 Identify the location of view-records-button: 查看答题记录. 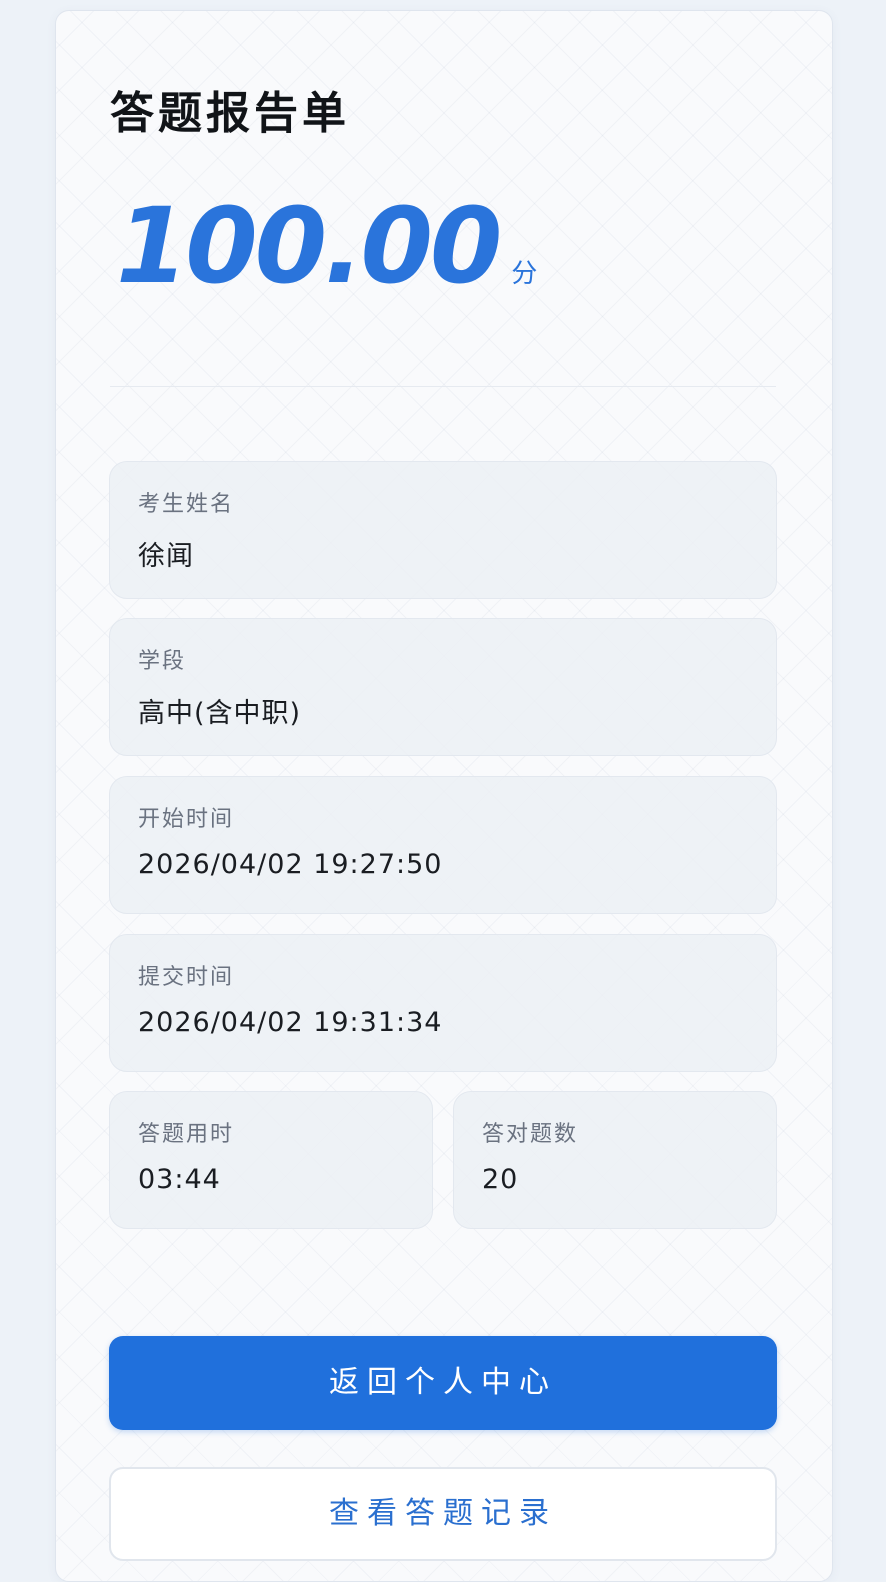
(443, 1514).